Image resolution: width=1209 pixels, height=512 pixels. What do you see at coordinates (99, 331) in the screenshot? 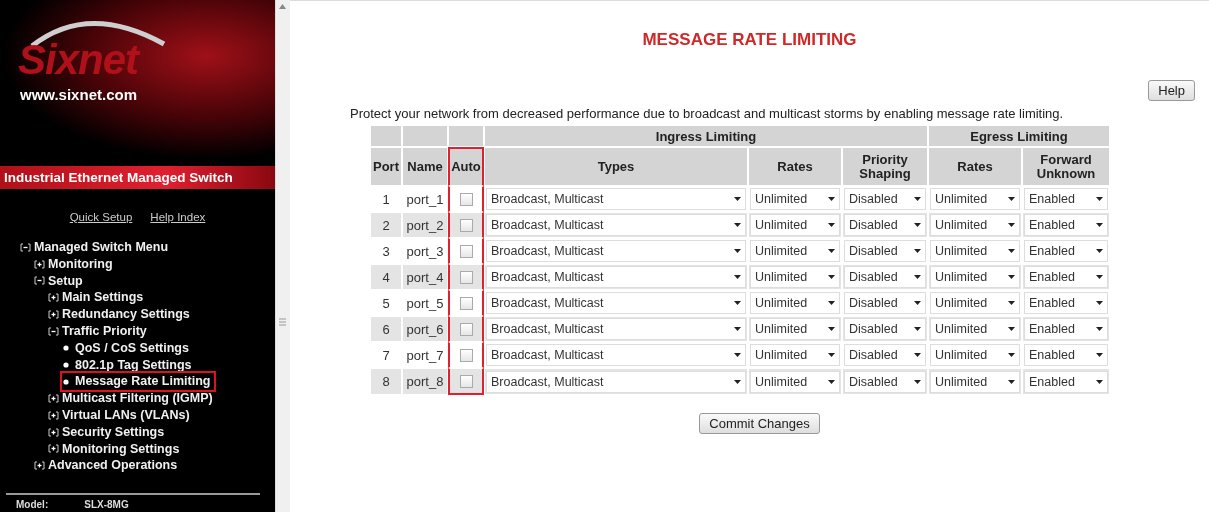
I see `menu-item: Traffic Priority` at bounding box center [99, 331].